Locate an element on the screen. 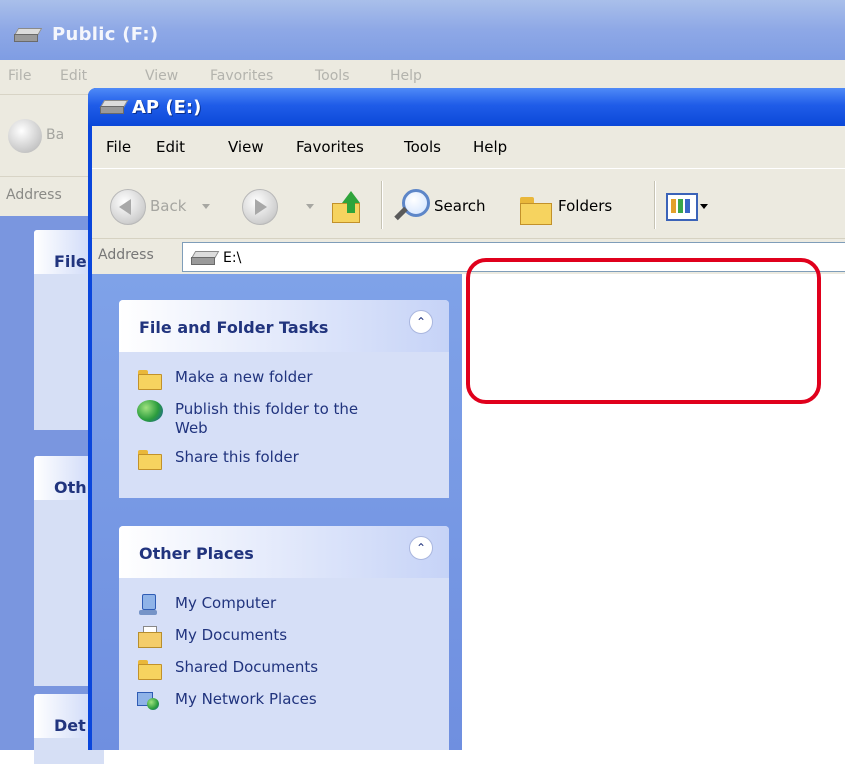 The image size is (845, 764). views-icon is located at coordinates (682, 207).